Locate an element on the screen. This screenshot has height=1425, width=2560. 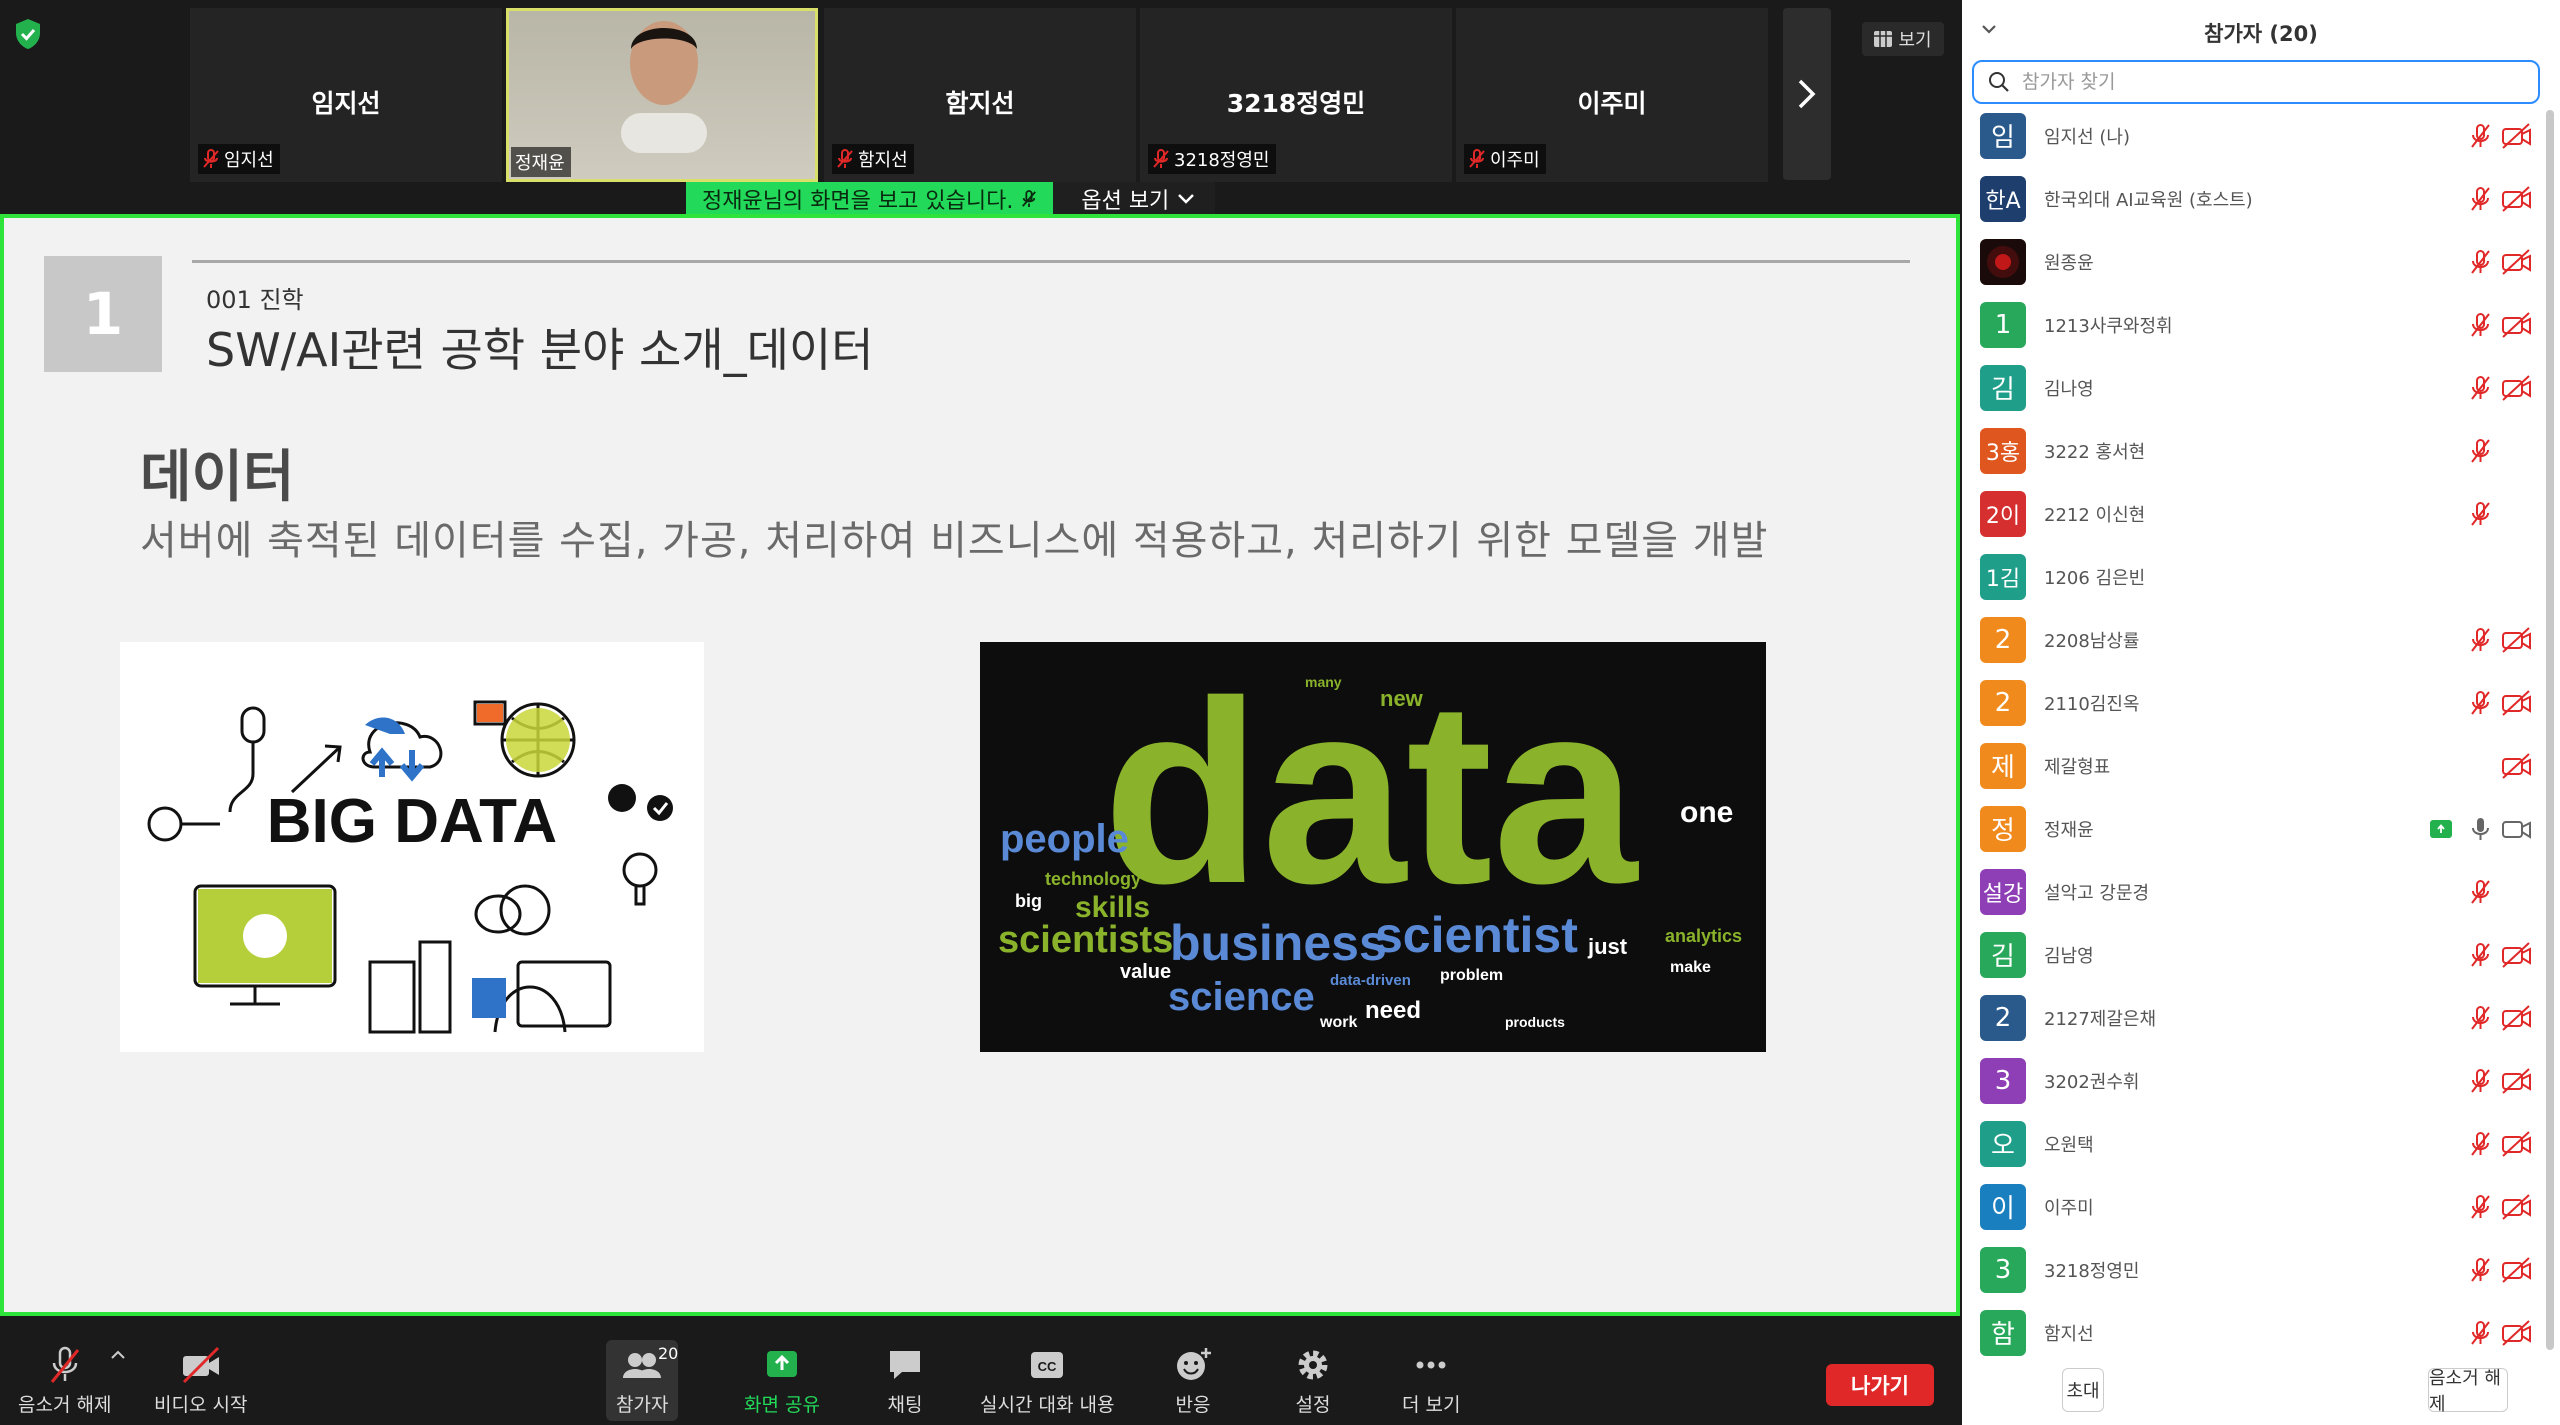
svg-text: value is located at coordinates (1145, 972).